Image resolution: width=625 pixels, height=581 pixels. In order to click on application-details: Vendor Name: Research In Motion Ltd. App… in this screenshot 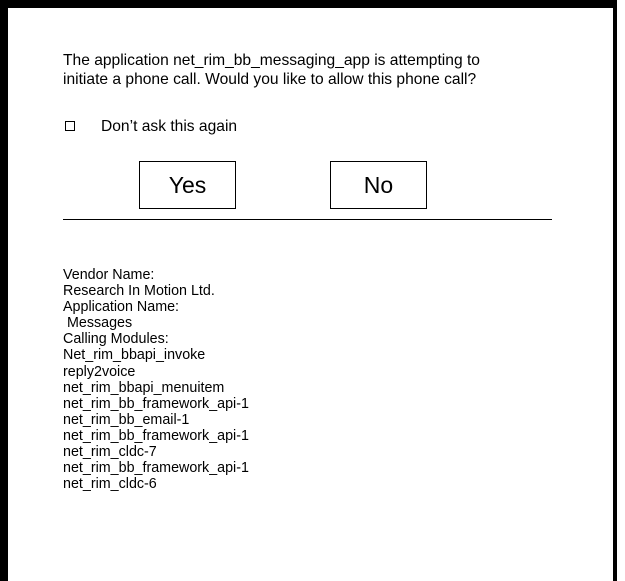, I will do `click(156, 379)`.